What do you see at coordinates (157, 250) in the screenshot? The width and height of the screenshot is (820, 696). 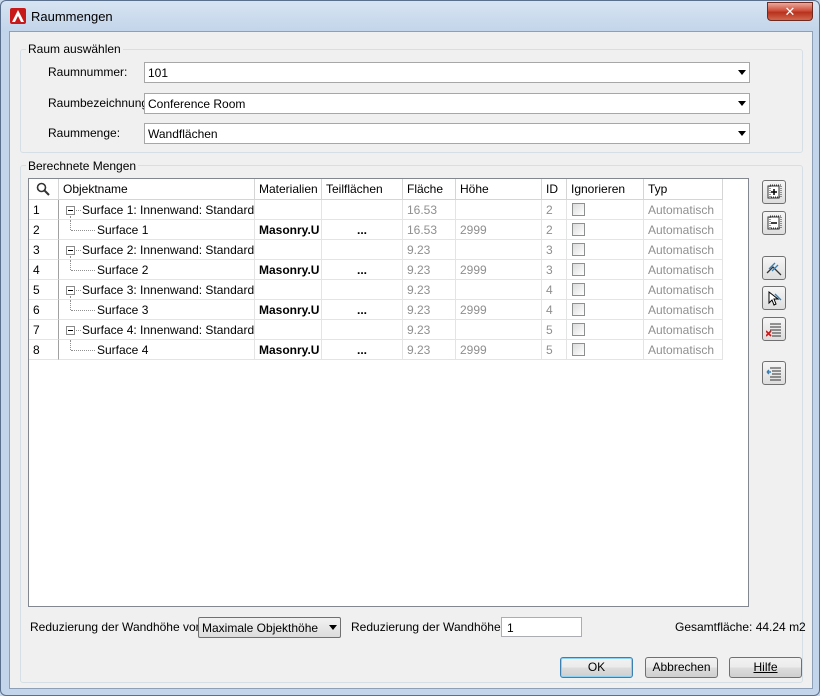 I see `tree-parent-label: Surface 2: Innenwand: Standard` at bounding box center [157, 250].